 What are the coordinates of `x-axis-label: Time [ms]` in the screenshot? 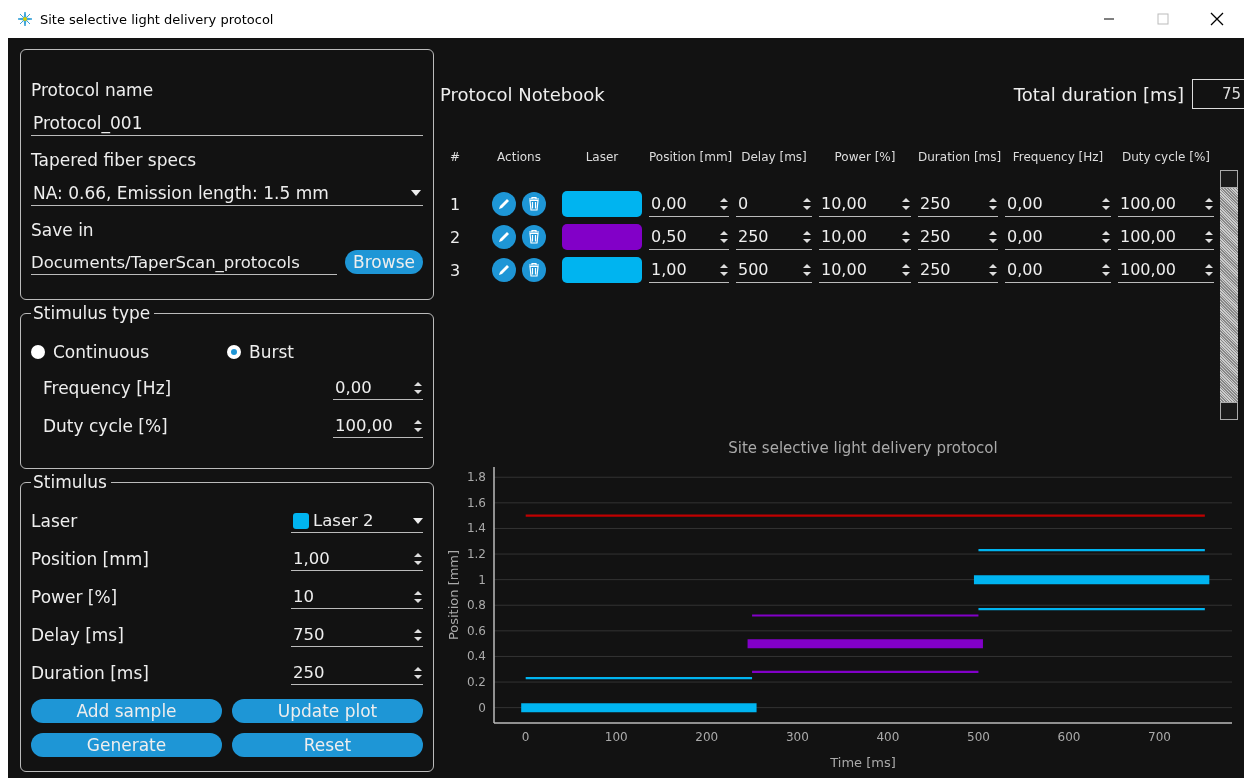 It's located at (863, 762).